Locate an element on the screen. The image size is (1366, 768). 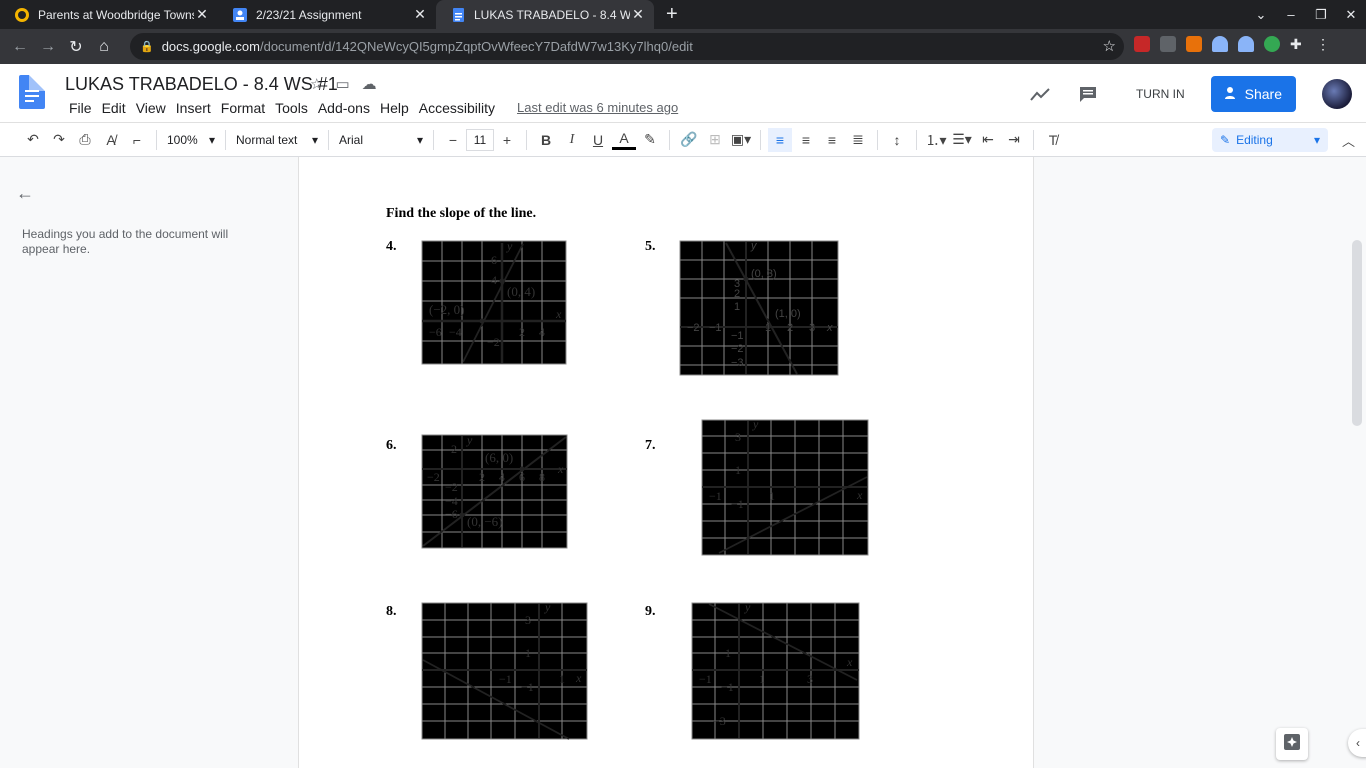
highlight-icon: ✎ is located at coordinates (650, 140).